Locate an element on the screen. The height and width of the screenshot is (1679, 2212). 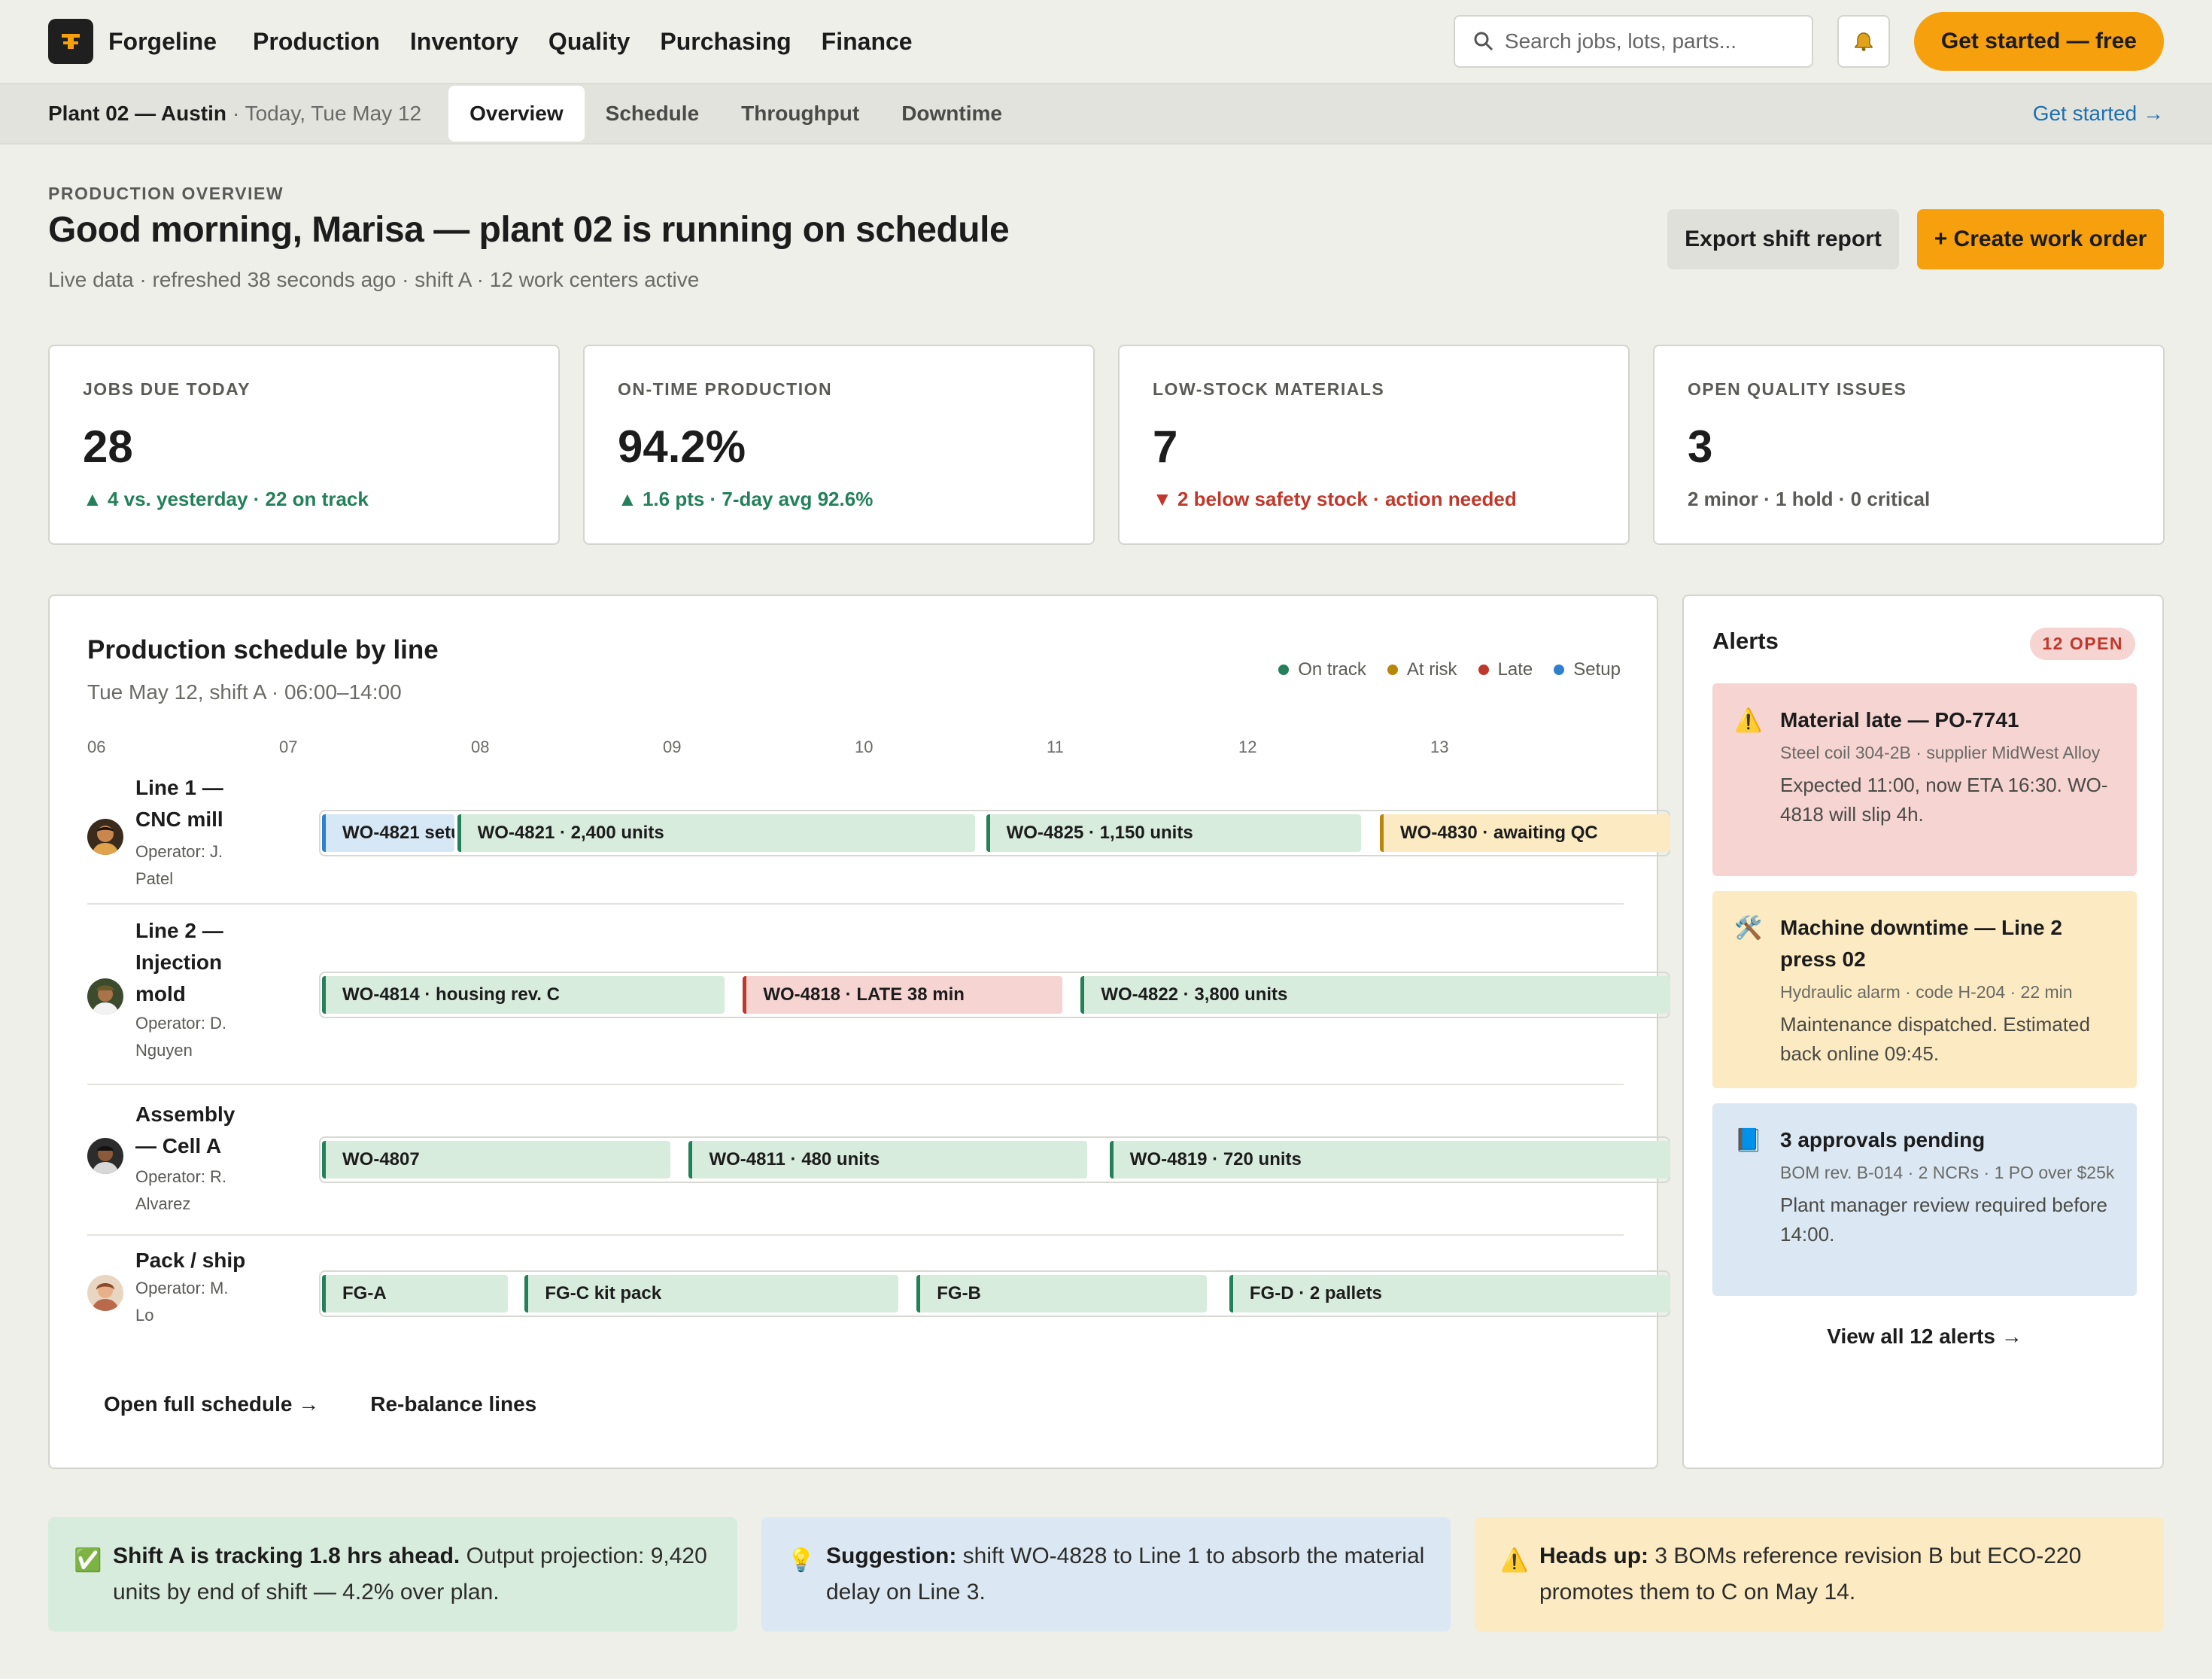
bell-icon is located at coordinates (1864, 41).